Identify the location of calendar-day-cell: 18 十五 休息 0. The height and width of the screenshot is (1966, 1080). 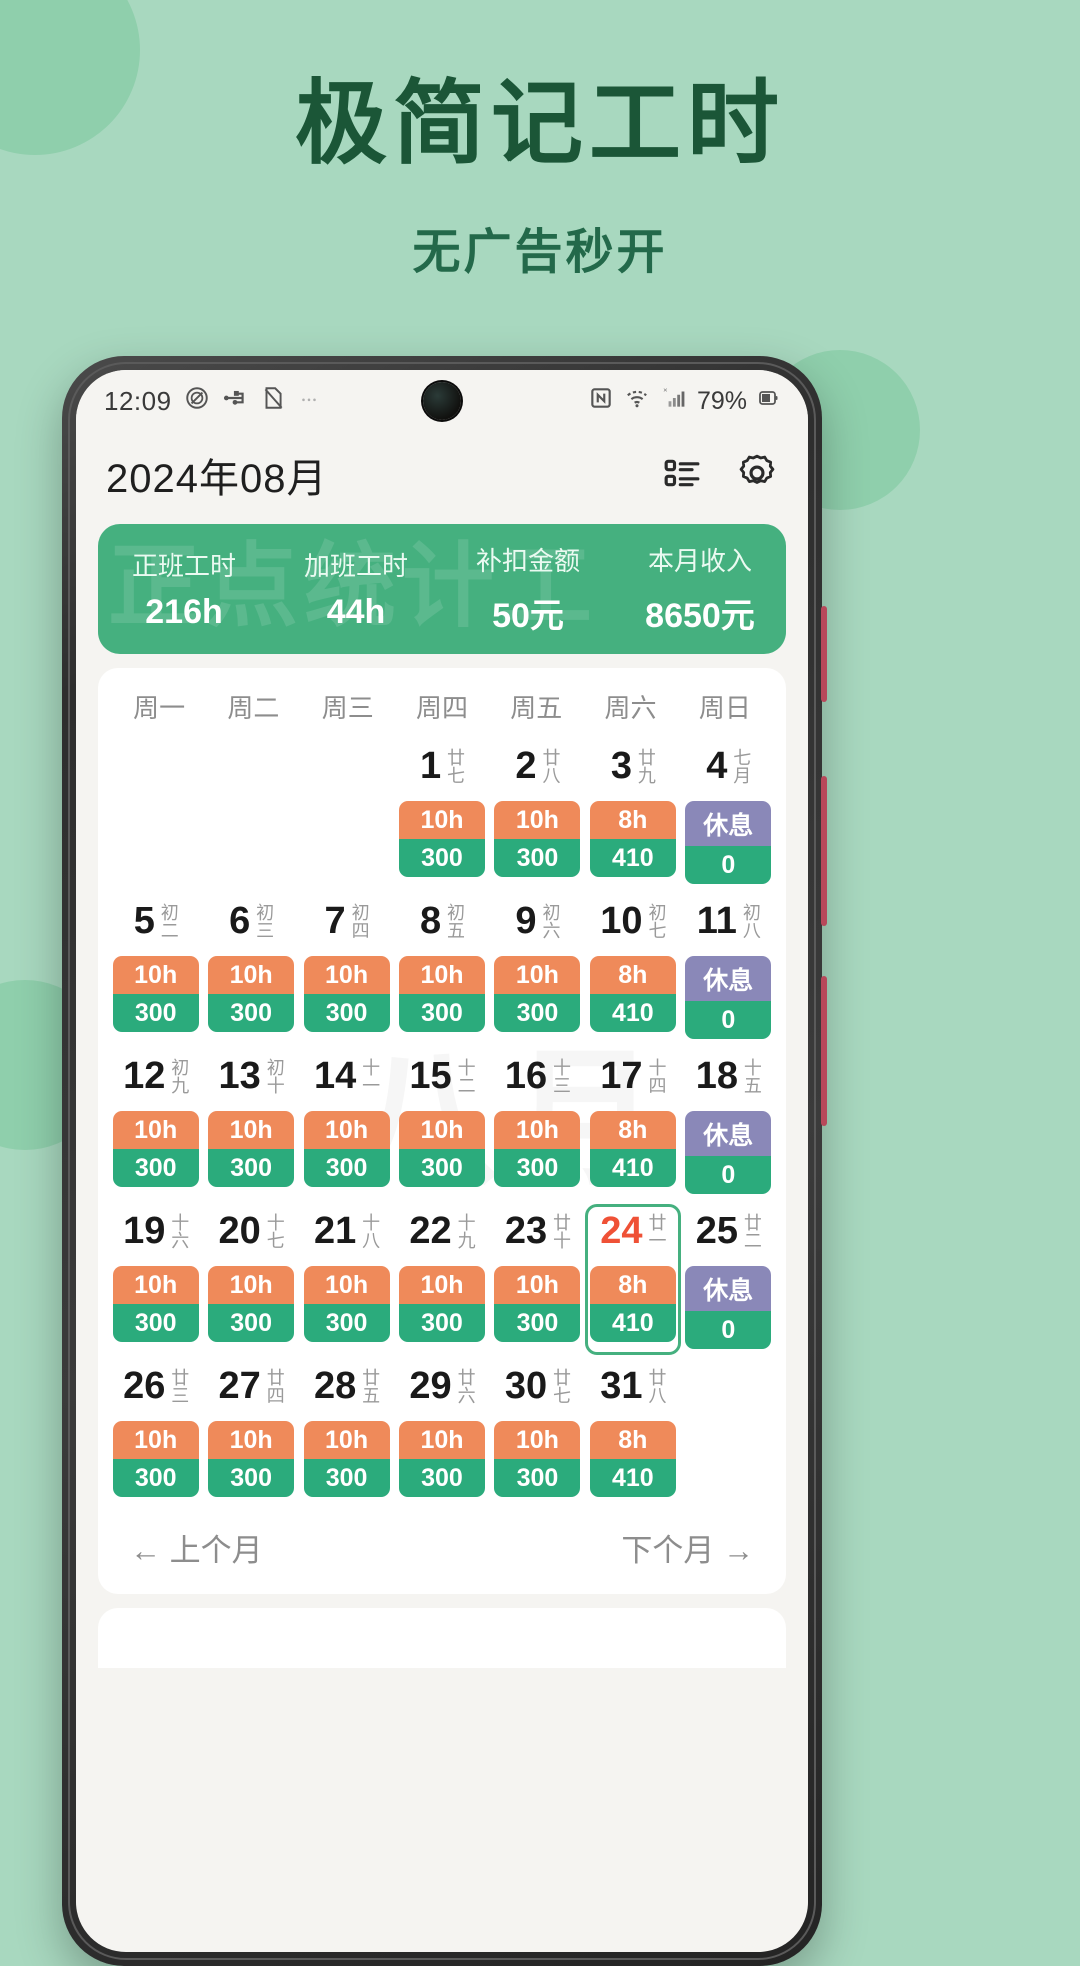
(728, 1124).